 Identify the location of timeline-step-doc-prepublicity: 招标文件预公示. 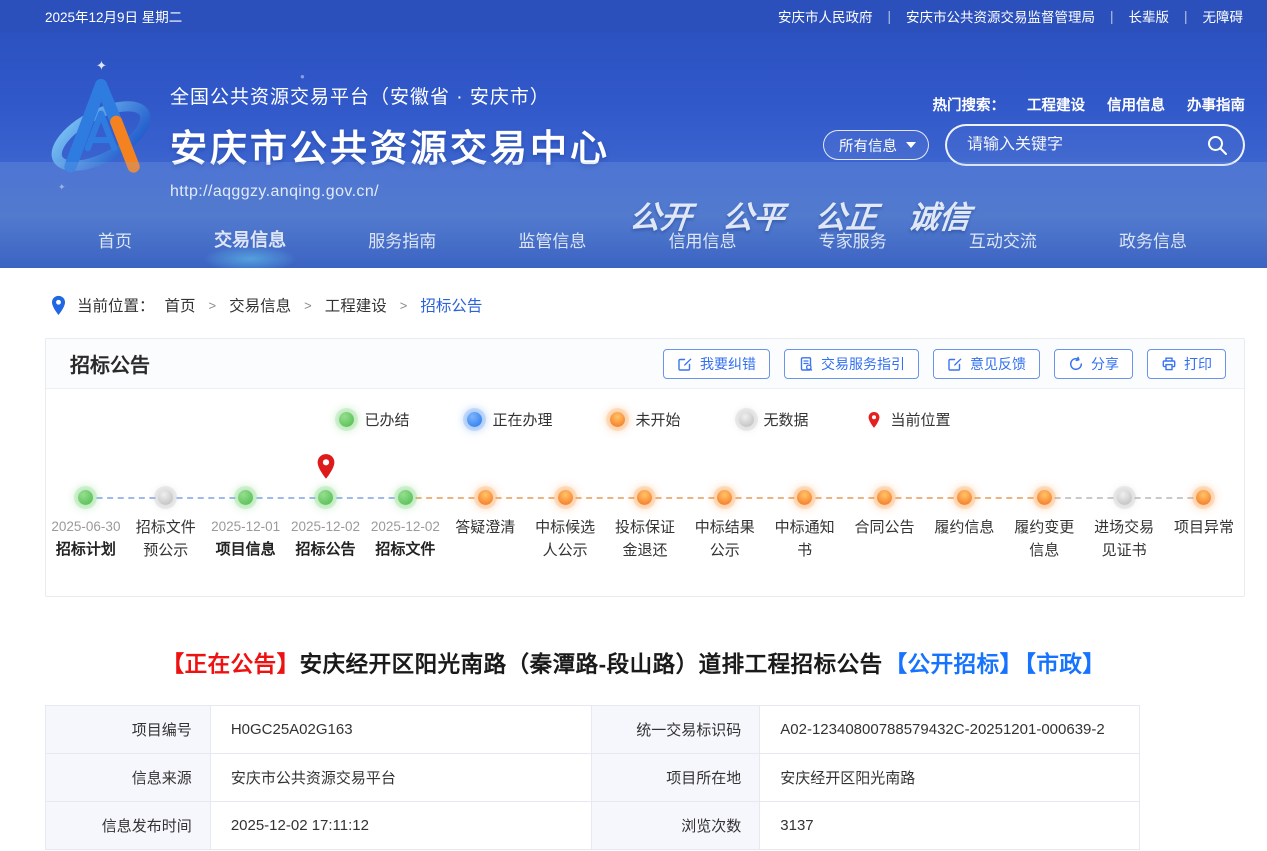
(166, 510).